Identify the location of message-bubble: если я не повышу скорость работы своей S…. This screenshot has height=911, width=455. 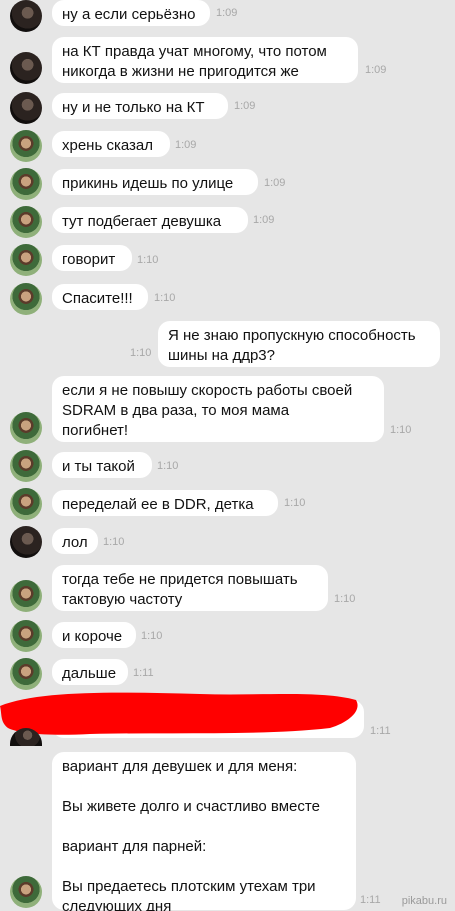
(218, 409).